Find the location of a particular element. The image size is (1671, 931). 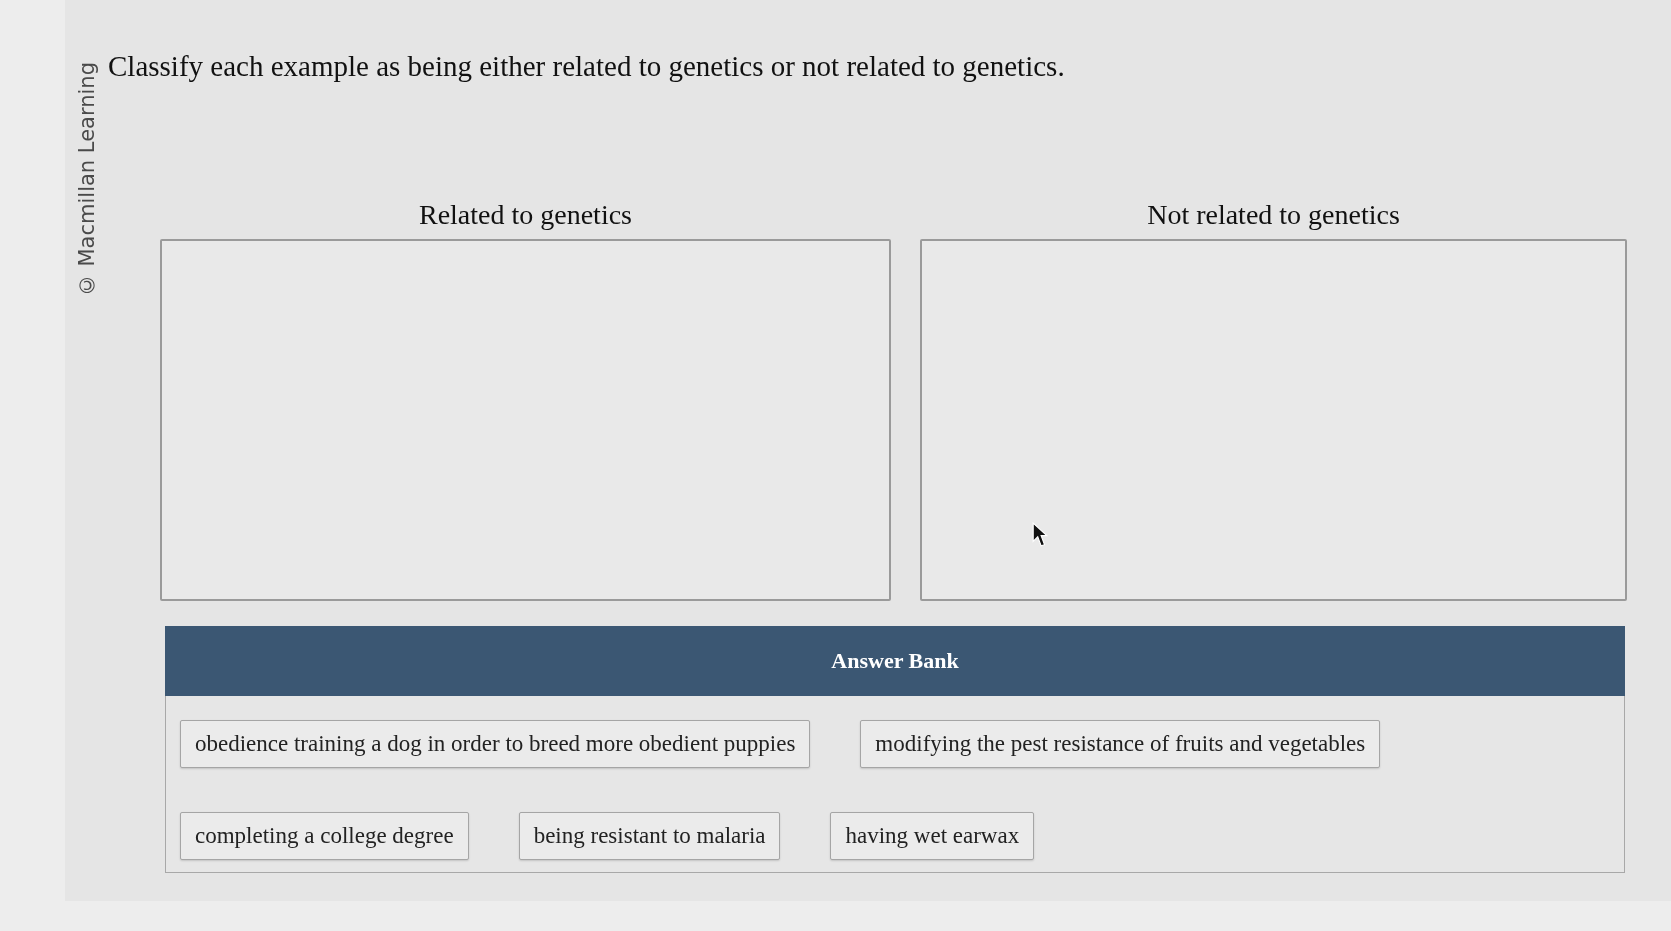

answer-tile: having wet earwax is located at coordinates (932, 836).